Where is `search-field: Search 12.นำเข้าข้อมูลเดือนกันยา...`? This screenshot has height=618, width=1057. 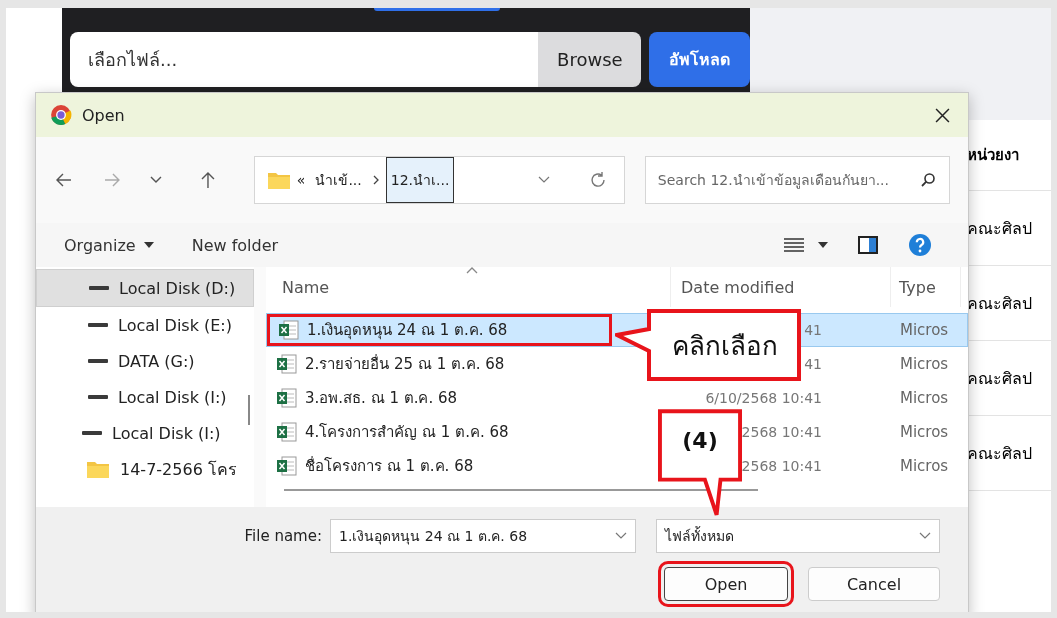
search-field: Search 12.นำเข้าข้อมูลเดือนกันยา... is located at coordinates (797, 180).